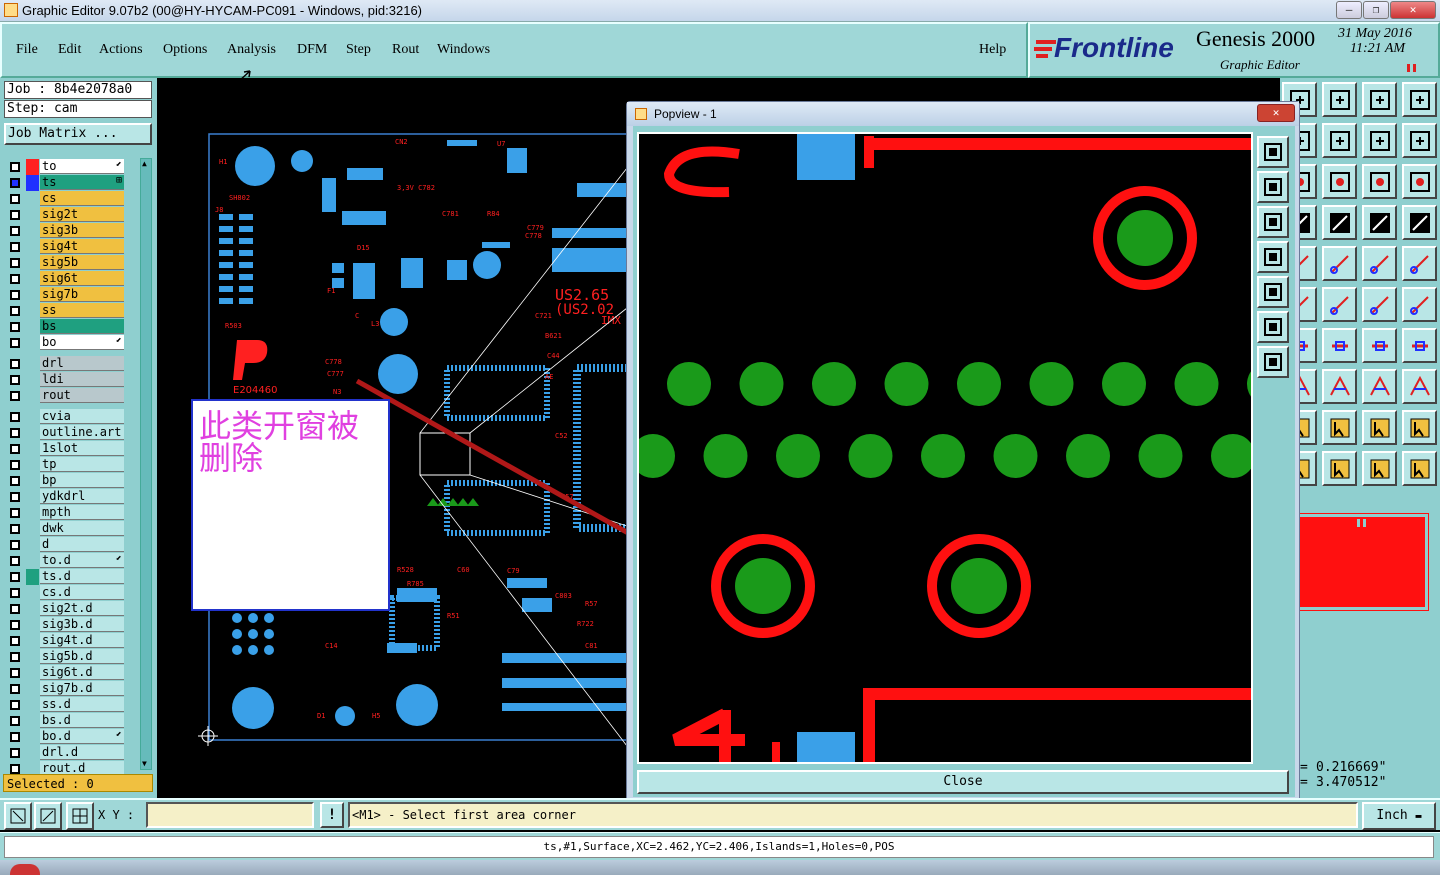 This screenshot has width=1440, height=875. What do you see at coordinates (1339, 386) in the screenshot?
I see `dash-tool-button` at bounding box center [1339, 386].